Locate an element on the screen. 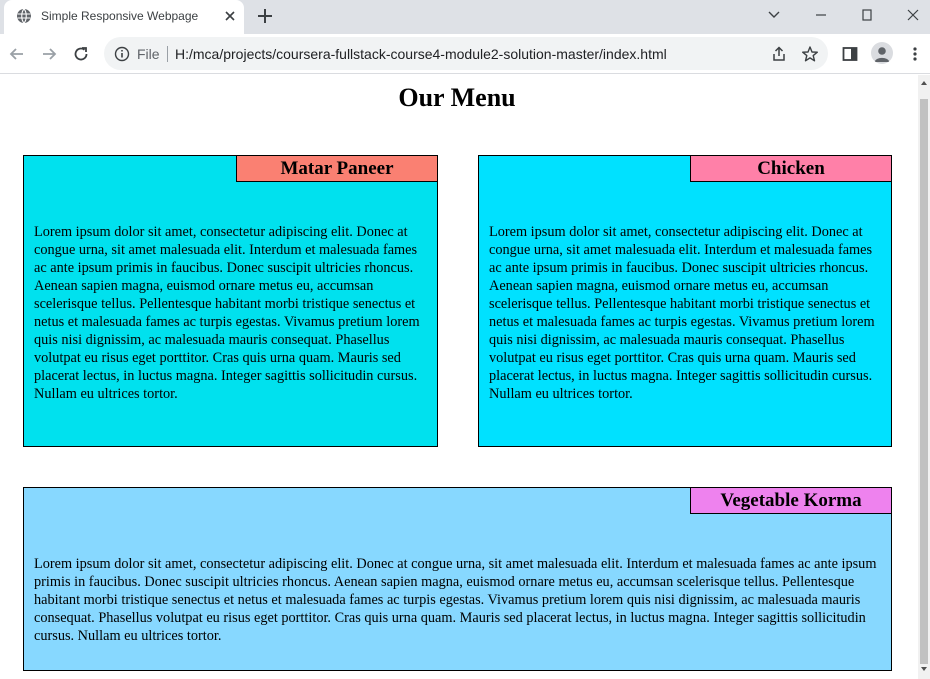 The width and height of the screenshot is (930, 679). back-button is located at coordinates (17, 54).